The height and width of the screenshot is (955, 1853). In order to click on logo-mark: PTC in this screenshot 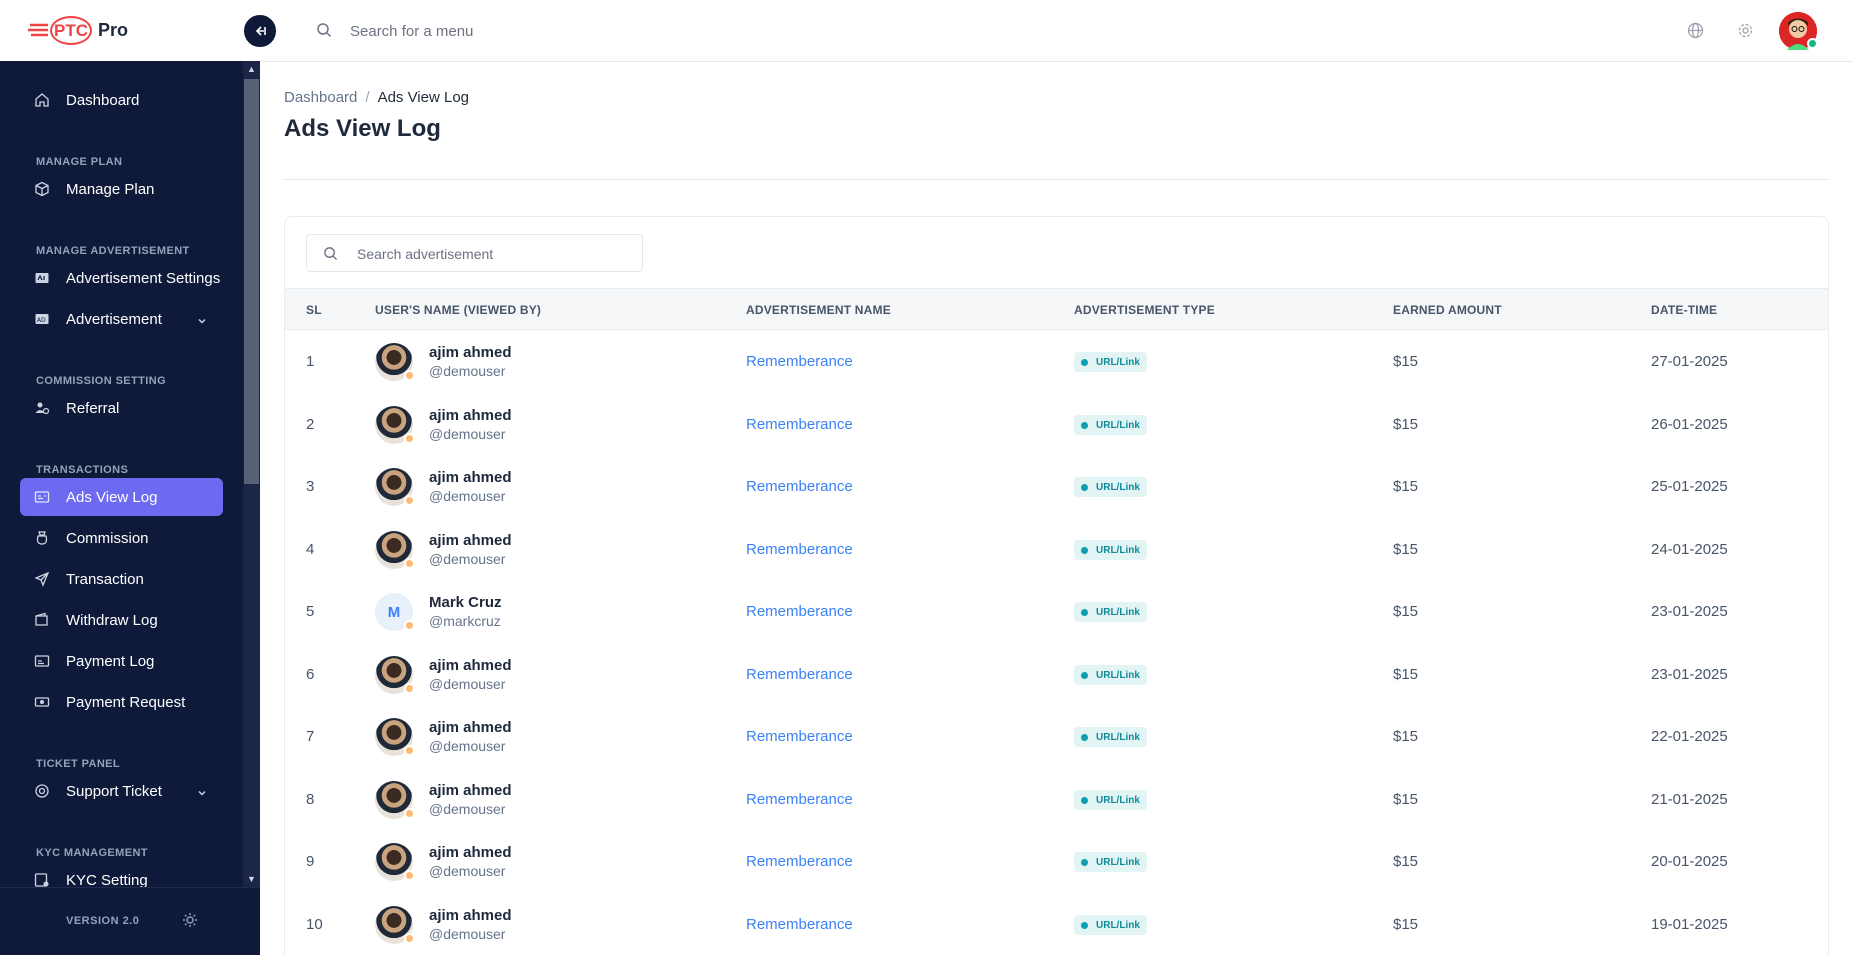, I will do `click(71, 30)`.